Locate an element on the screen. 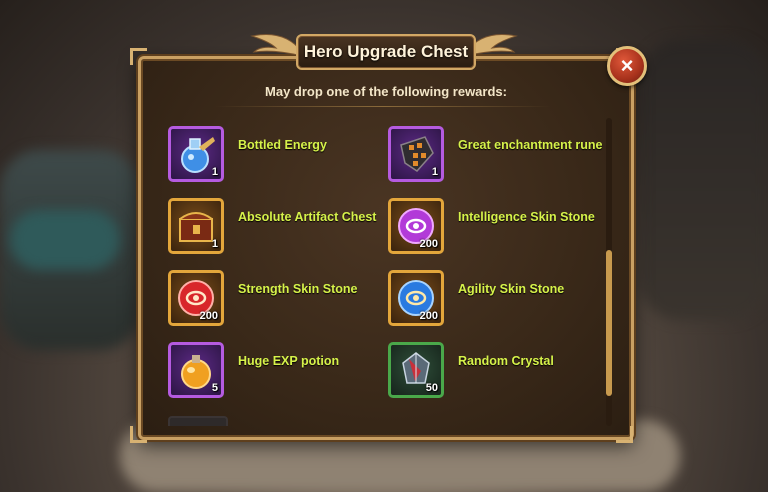 The image size is (768, 492). reward-name: Huge EXP potion is located at coordinates (289, 361).